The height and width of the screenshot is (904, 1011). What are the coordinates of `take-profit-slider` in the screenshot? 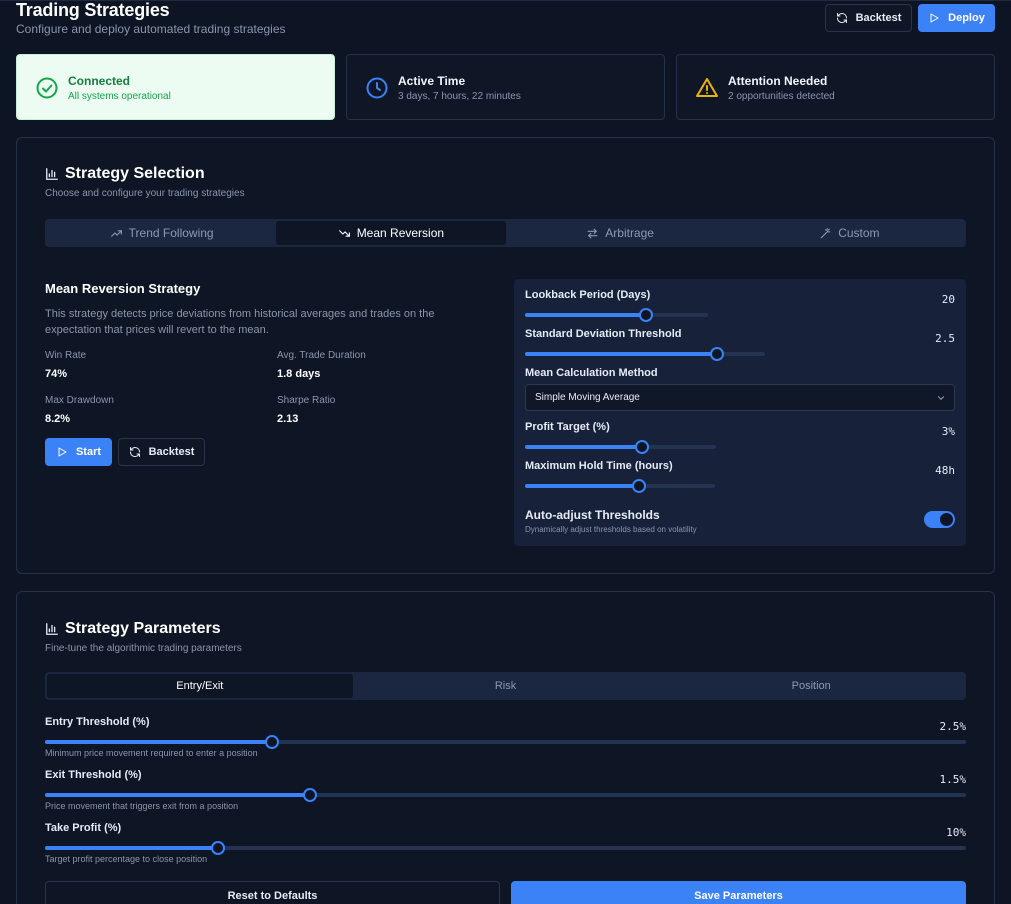 It's located at (505, 848).